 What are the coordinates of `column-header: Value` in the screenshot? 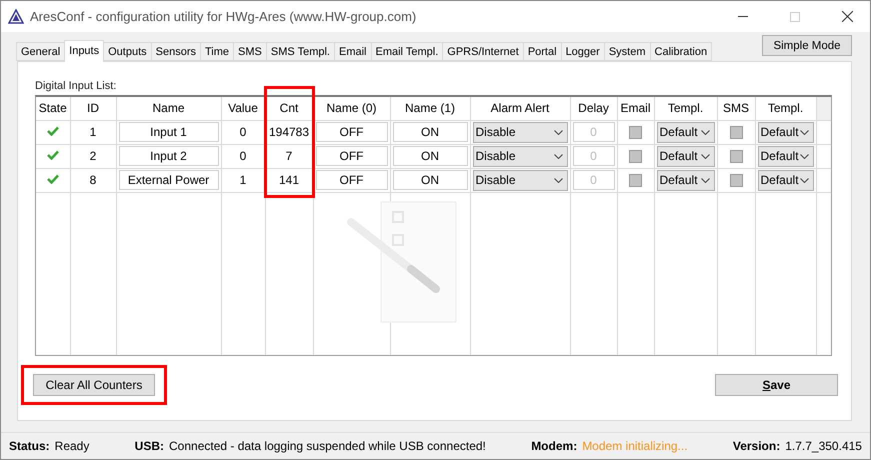 It's located at (243, 108).